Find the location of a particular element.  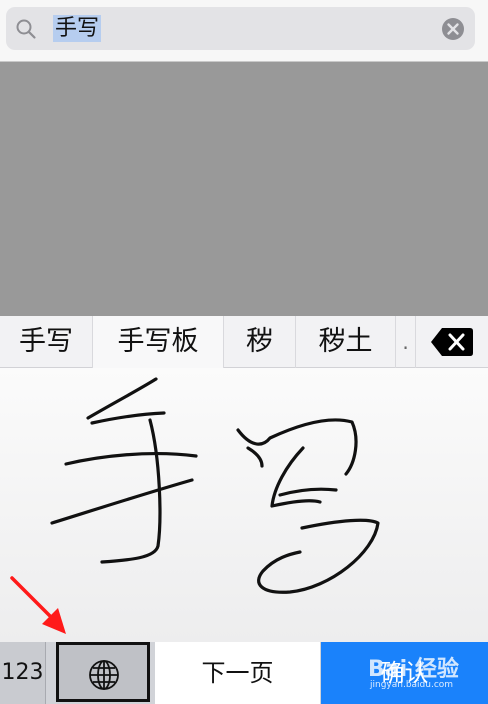

candidate-more: . is located at coordinates (406, 342).